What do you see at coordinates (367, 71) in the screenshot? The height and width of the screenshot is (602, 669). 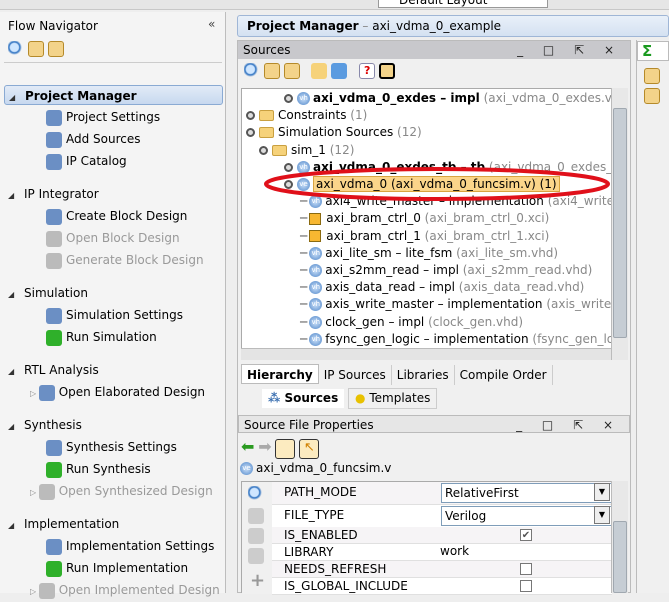 I see `help-icon: ?` at bounding box center [367, 71].